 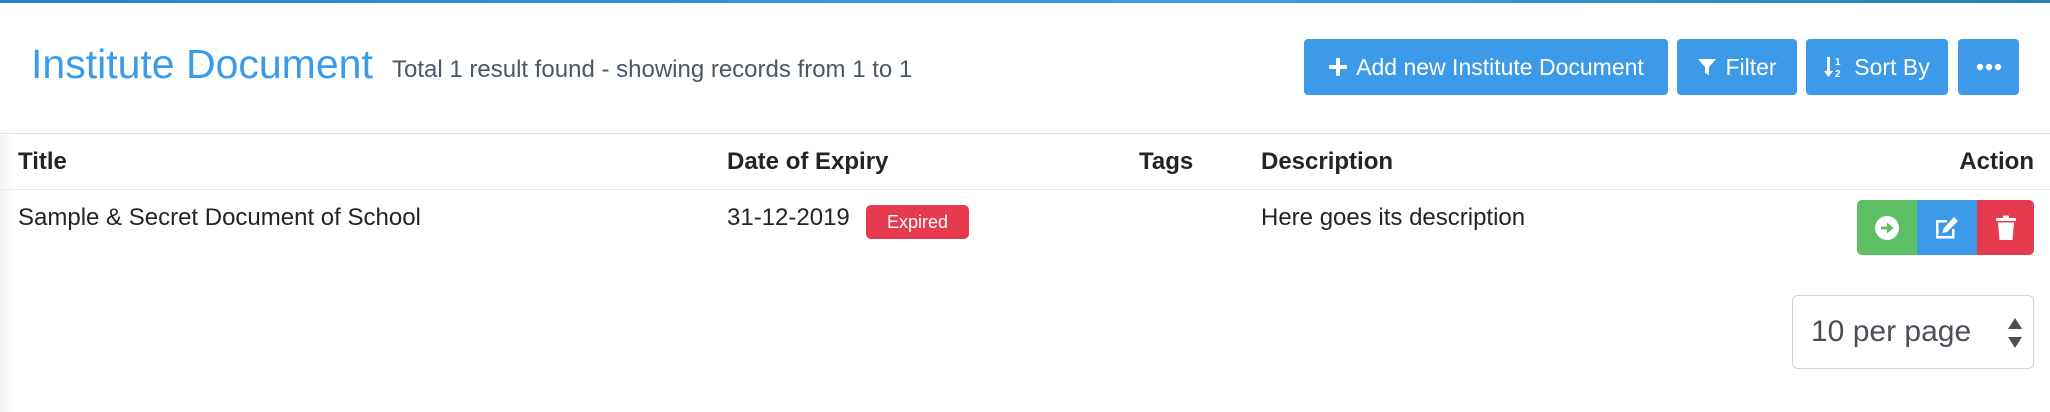 What do you see at coordinates (202, 64) in the screenshot?
I see `page-title: Institute Document` at bounding box center [202, 64].